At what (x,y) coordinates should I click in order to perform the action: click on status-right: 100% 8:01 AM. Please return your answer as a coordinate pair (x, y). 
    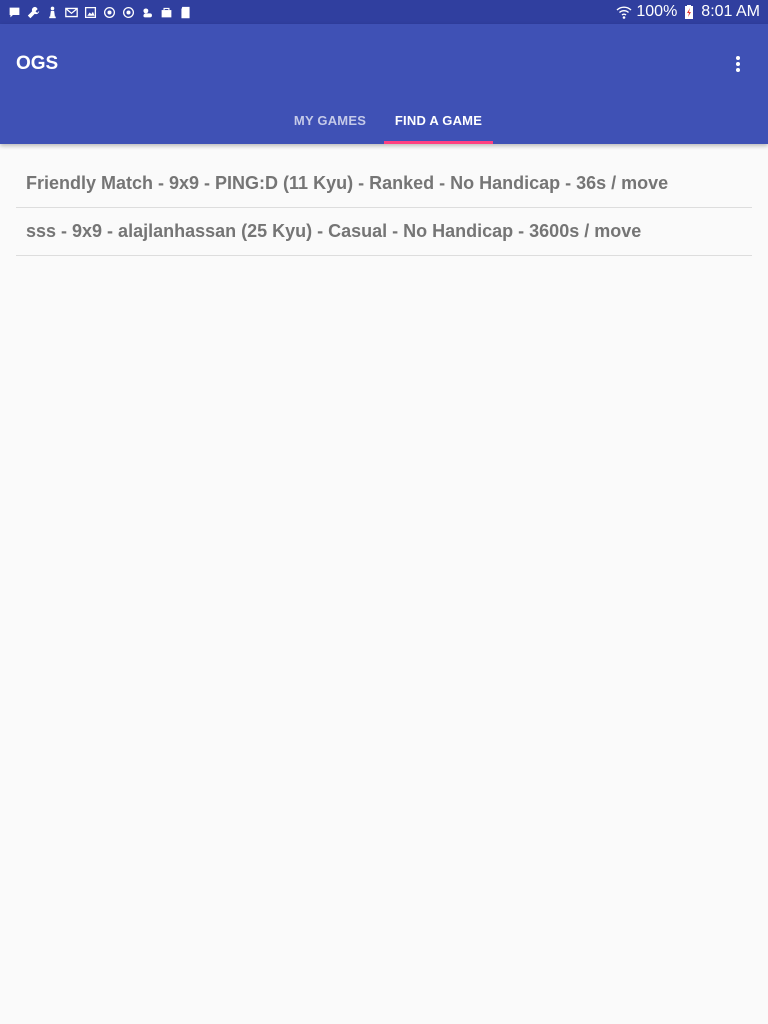
    Looking at the image, I should click on (688, 12).